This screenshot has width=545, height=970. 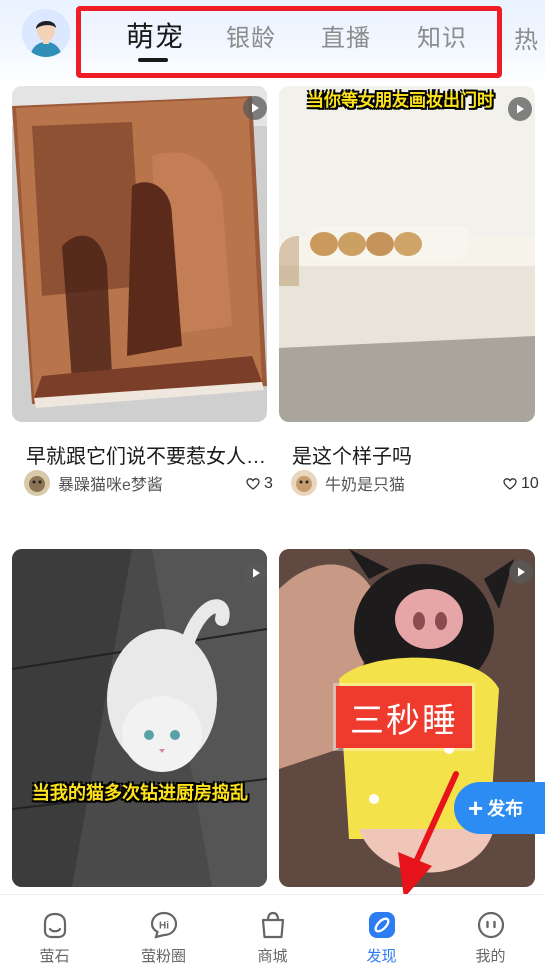 What do you see at coordinates (251, 35) in the screenshot?
I see `tab-seniors: 银龄` at bounding box center [251, 35].